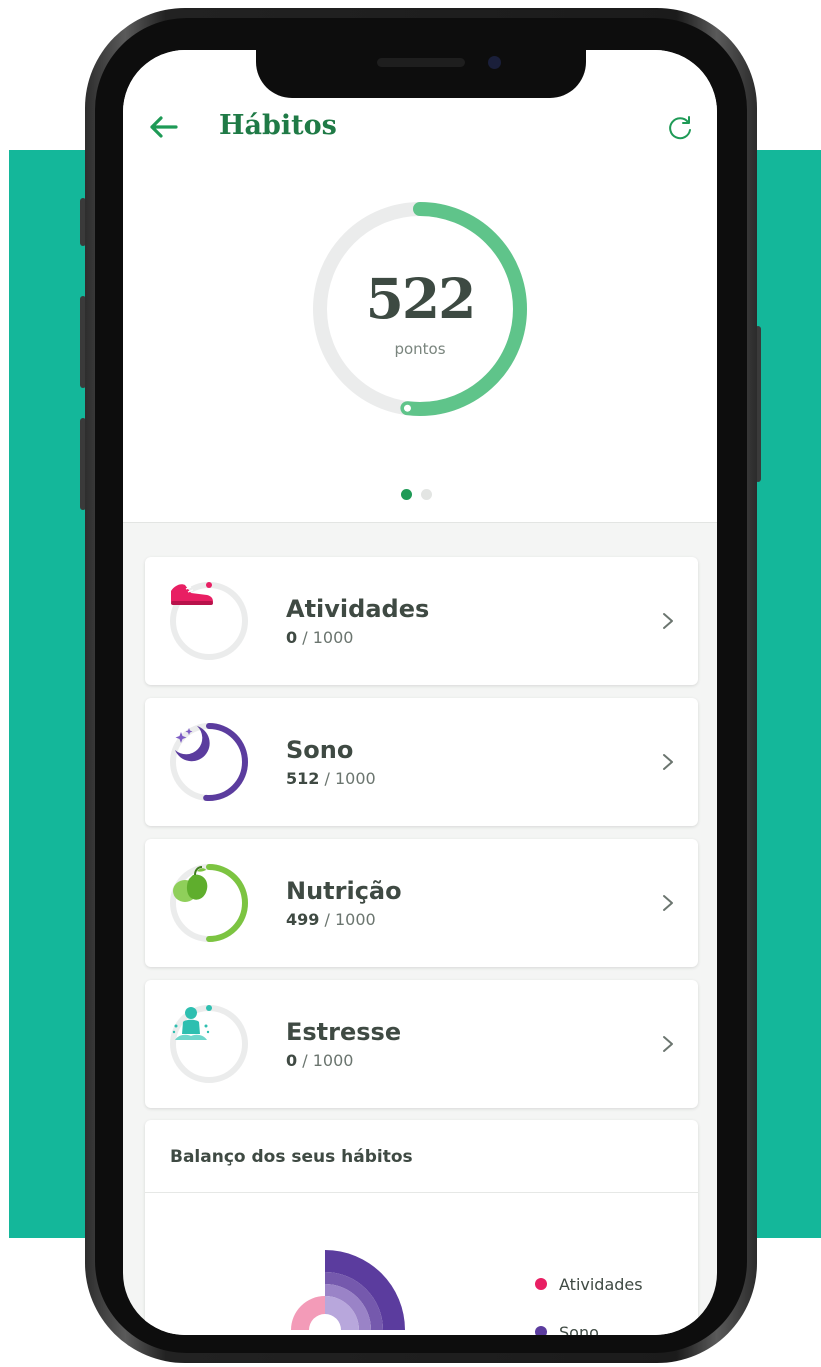 This screenshot has width=821, height=1367. I want to click on habits-balance-card: Balanço dos seus hábitos Atividades Sono, so click(421, 1227).